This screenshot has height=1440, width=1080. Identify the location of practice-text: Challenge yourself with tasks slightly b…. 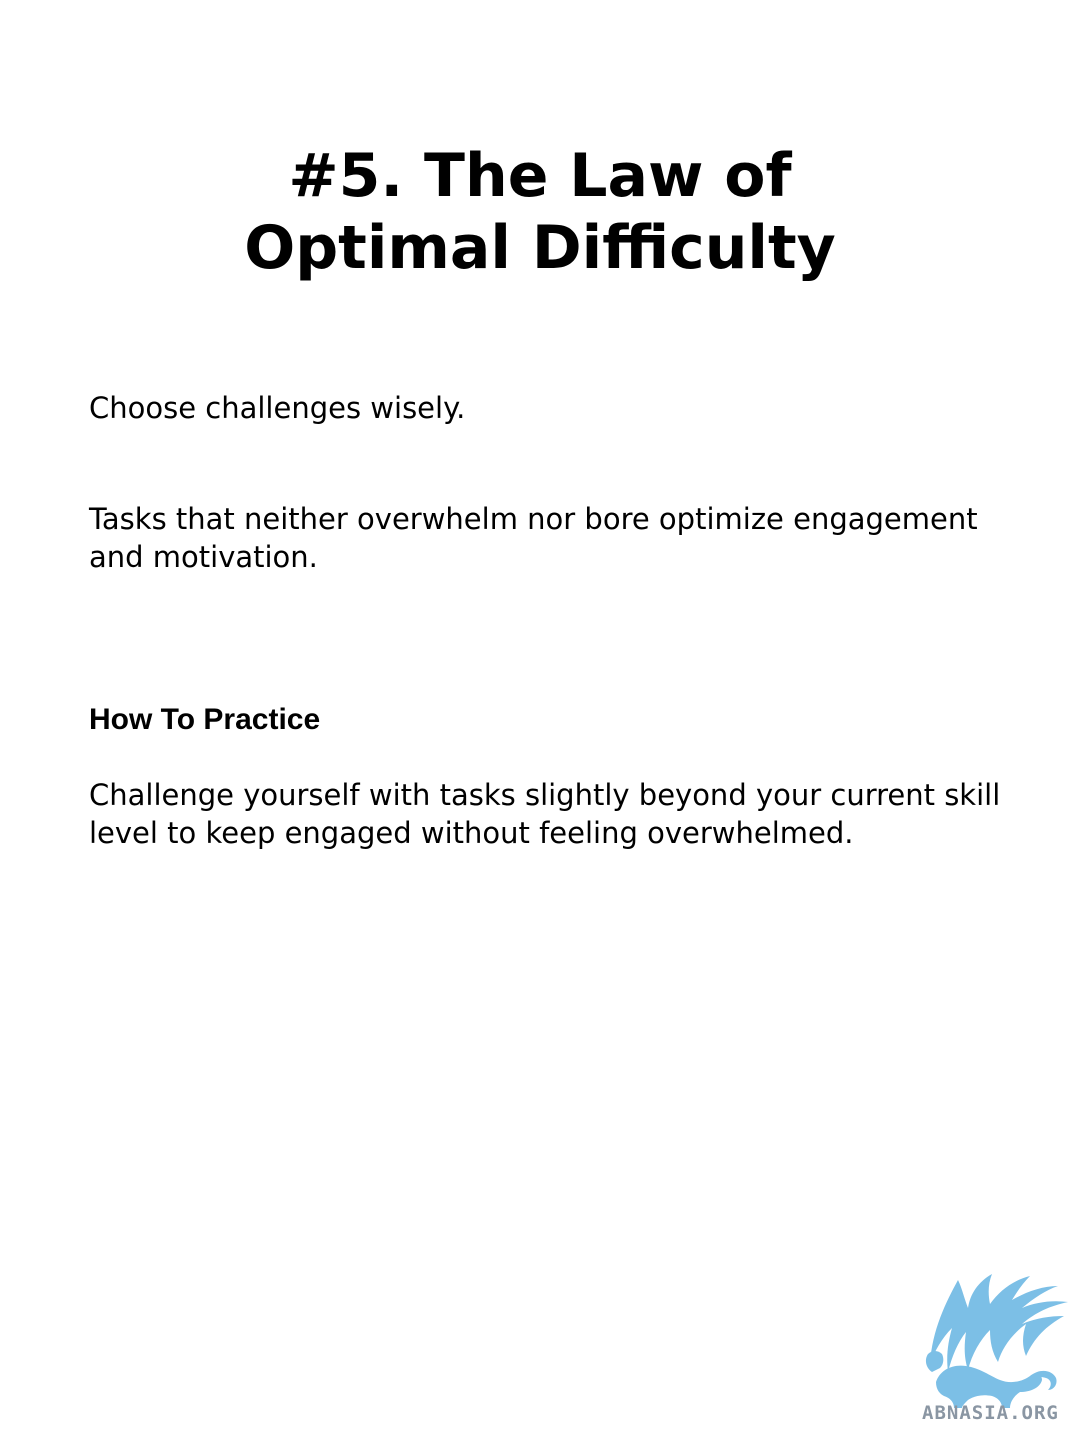
(545, 814).